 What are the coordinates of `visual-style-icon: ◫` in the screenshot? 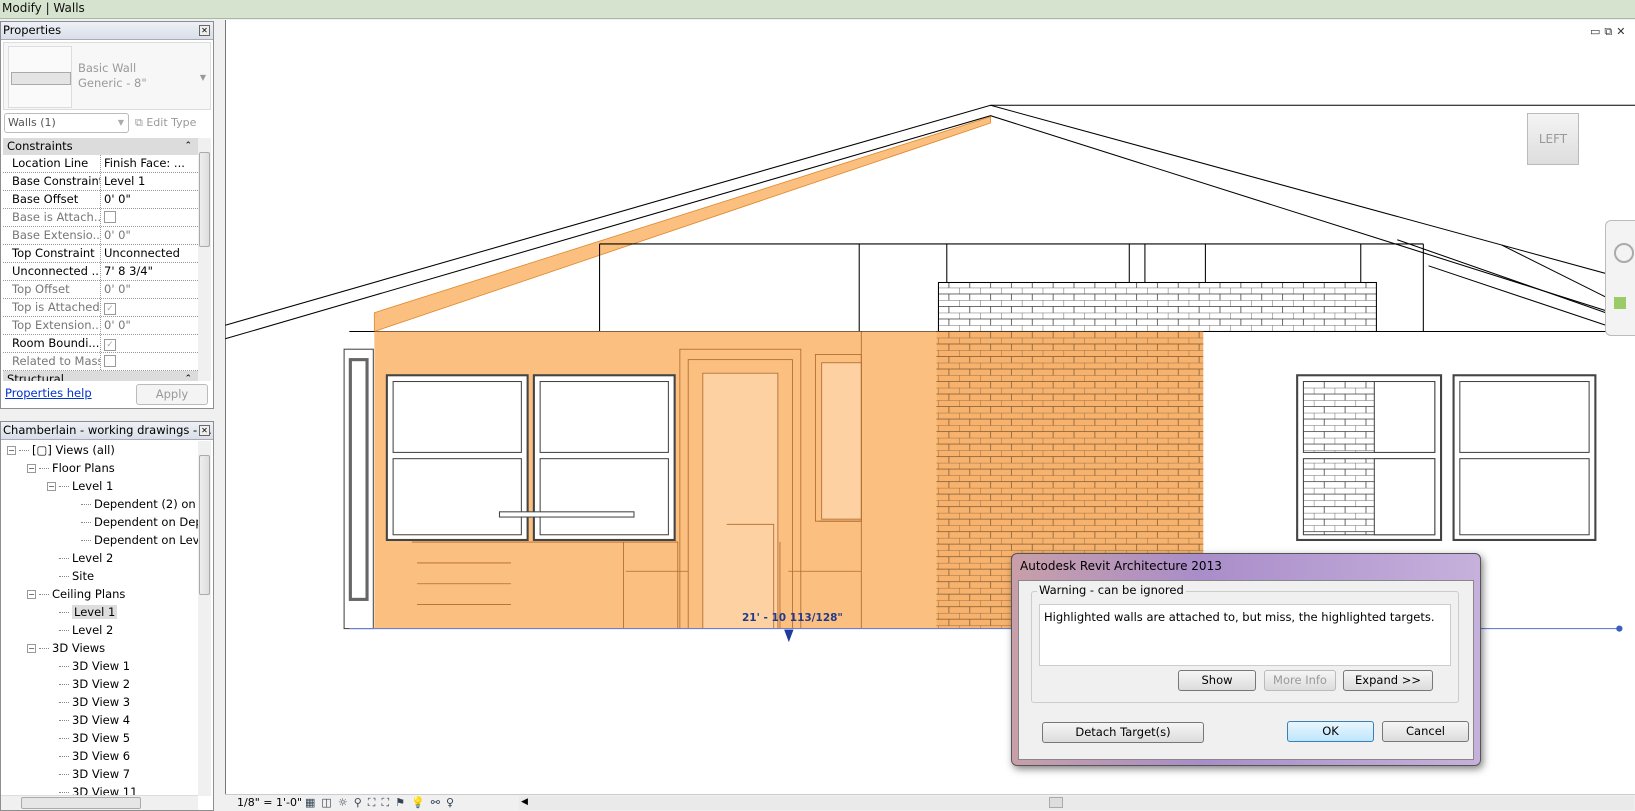 It's located at (329, 802).